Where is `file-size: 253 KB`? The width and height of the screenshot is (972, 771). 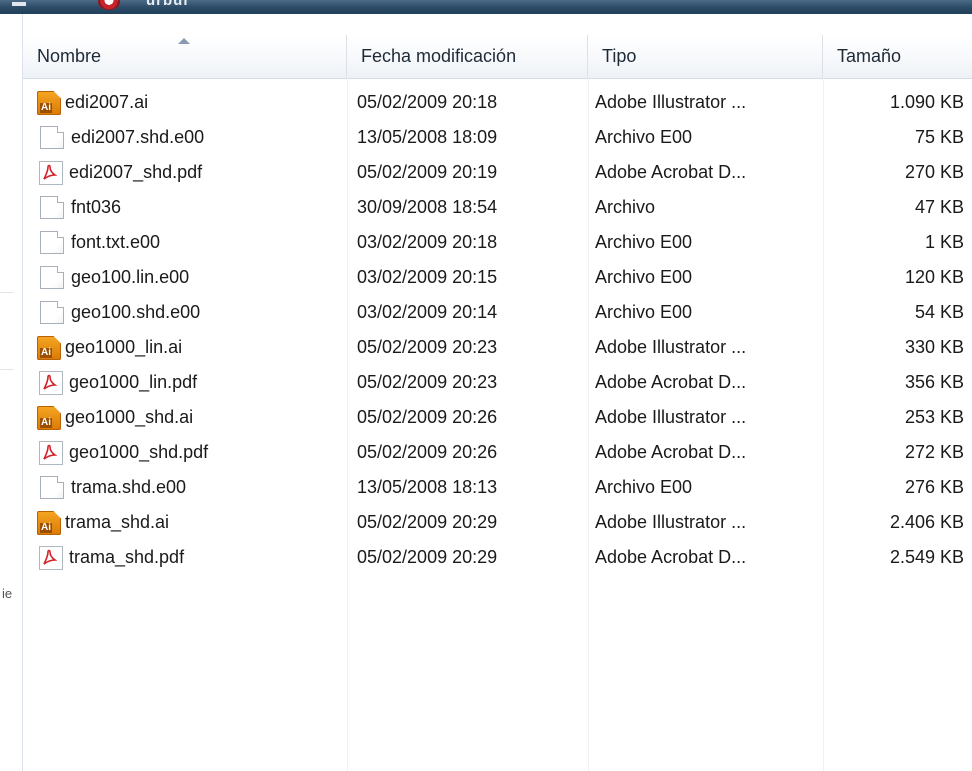
file-size: 253 KB is located at coordinates (934, 417).